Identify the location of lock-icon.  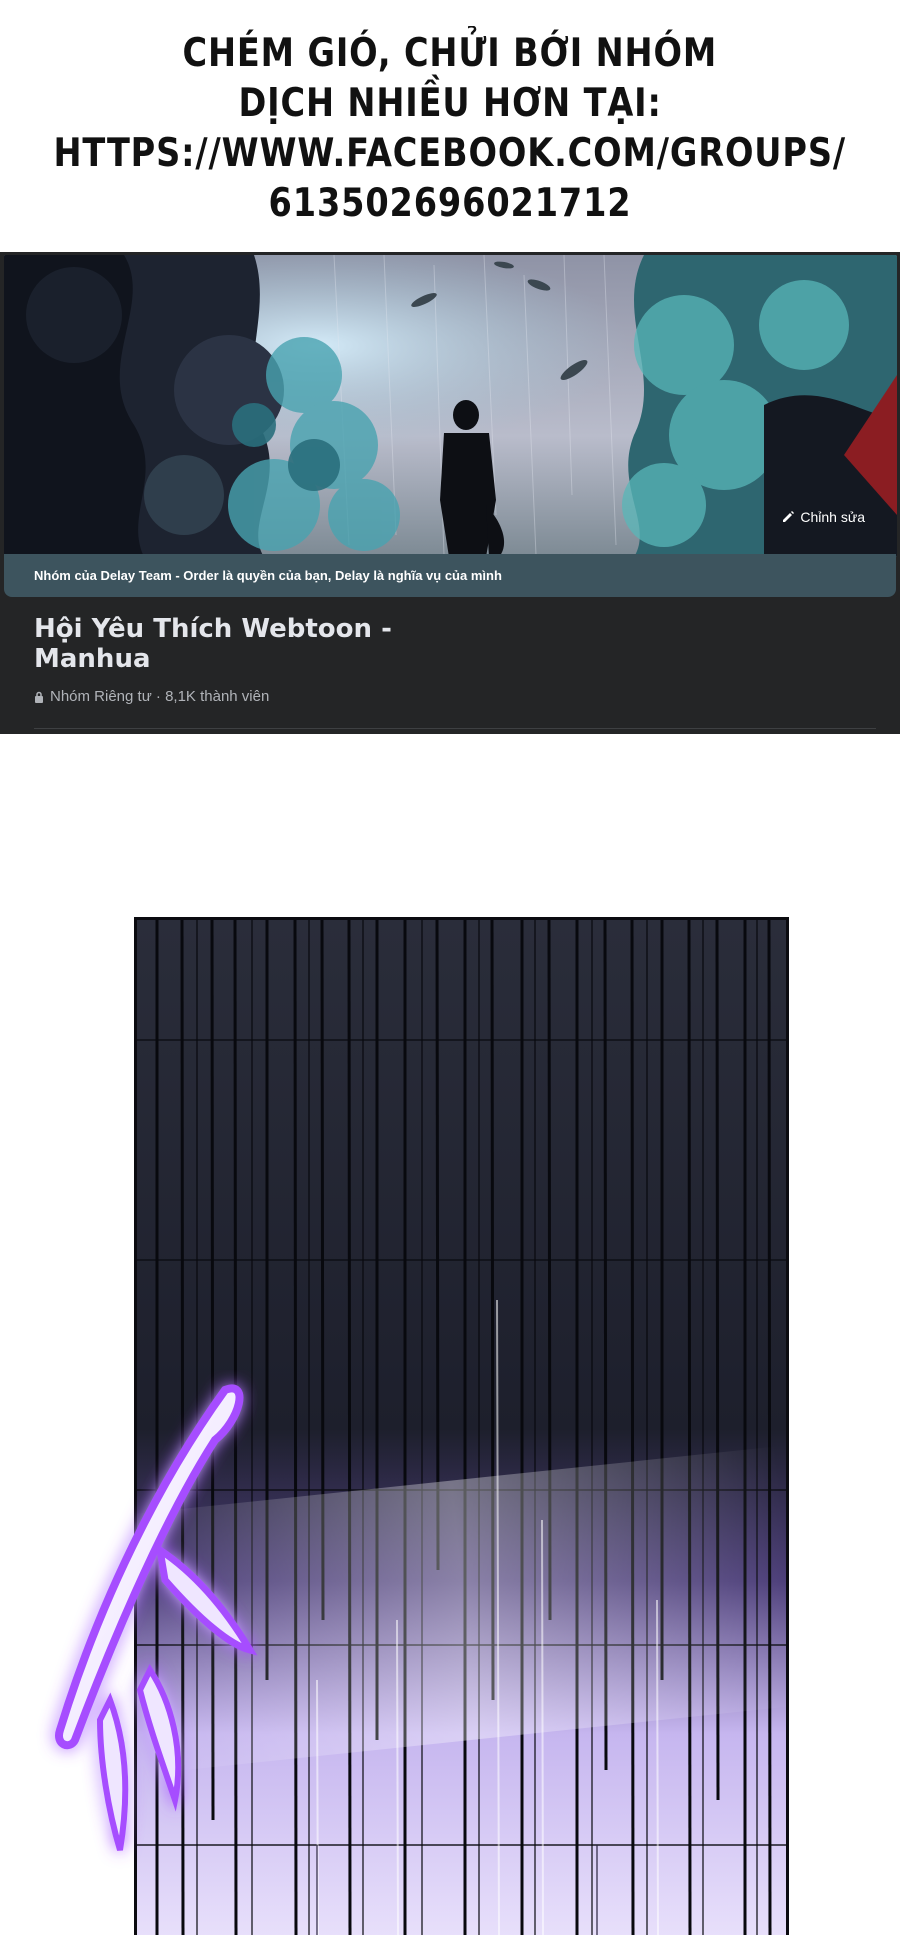
(39, 697).